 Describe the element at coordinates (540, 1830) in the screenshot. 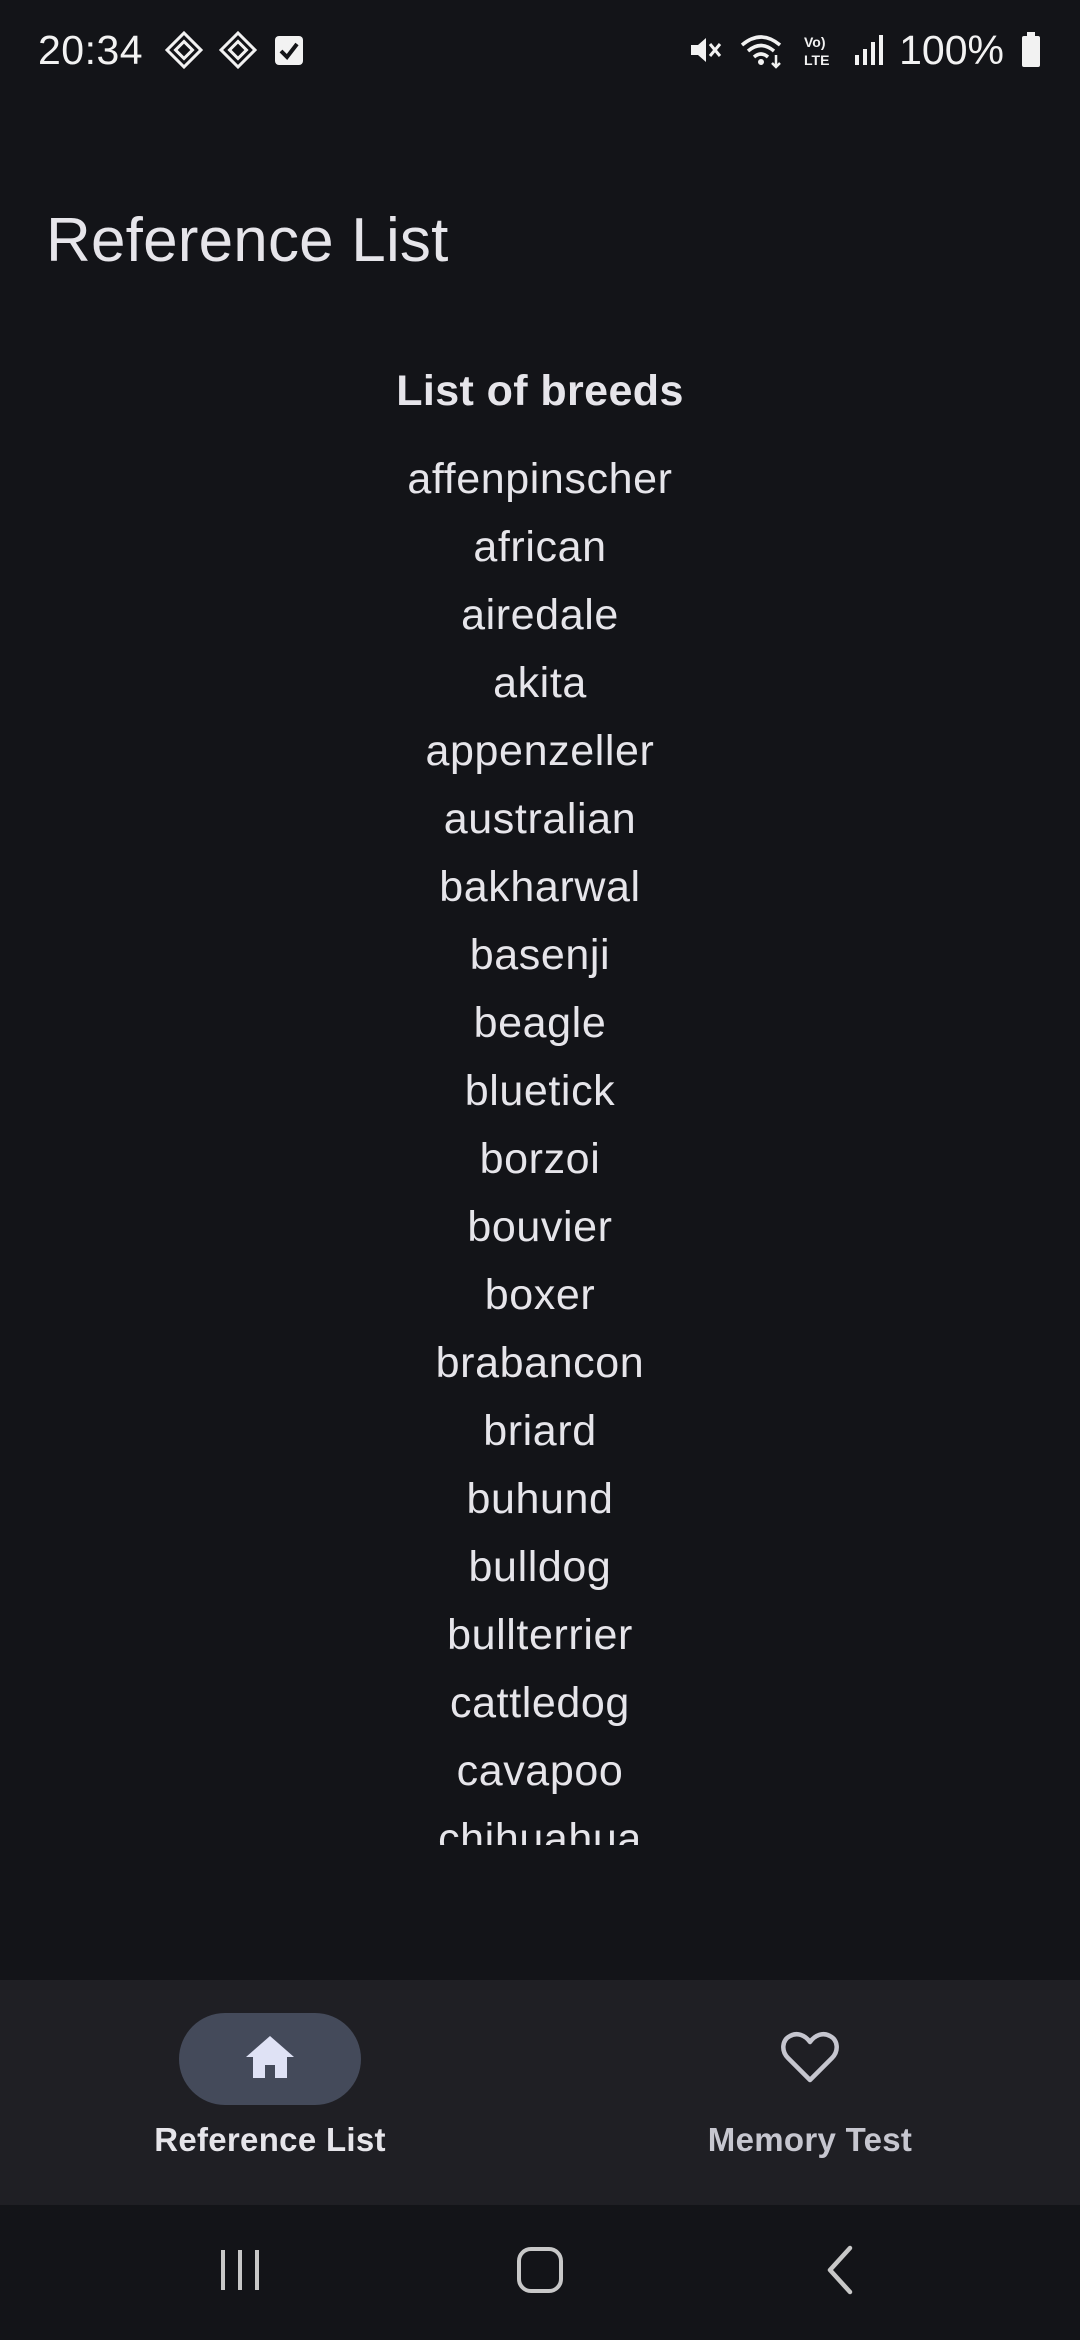

I see `list-item: chihuahua` at that location.